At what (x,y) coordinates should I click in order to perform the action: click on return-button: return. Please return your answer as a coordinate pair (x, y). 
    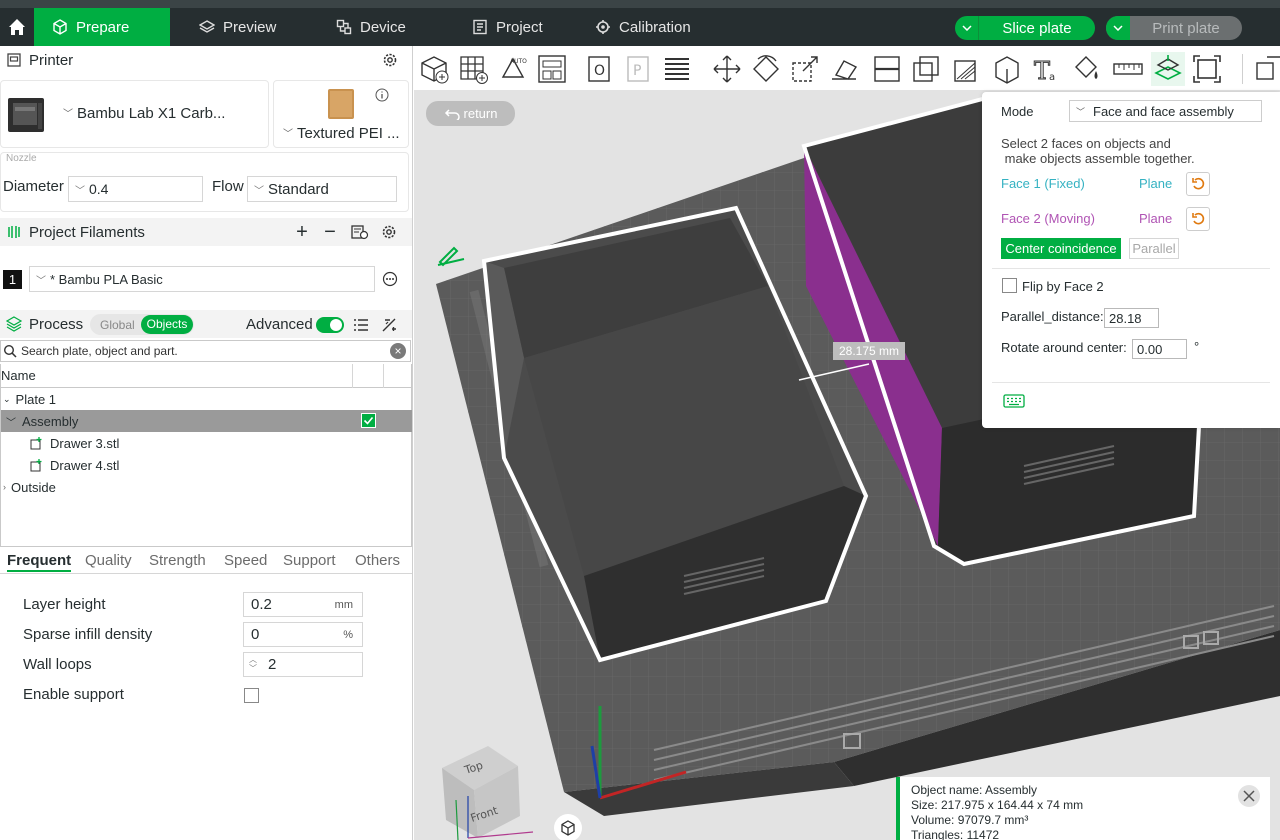
    Looking at the image, I should click on (470, 113).